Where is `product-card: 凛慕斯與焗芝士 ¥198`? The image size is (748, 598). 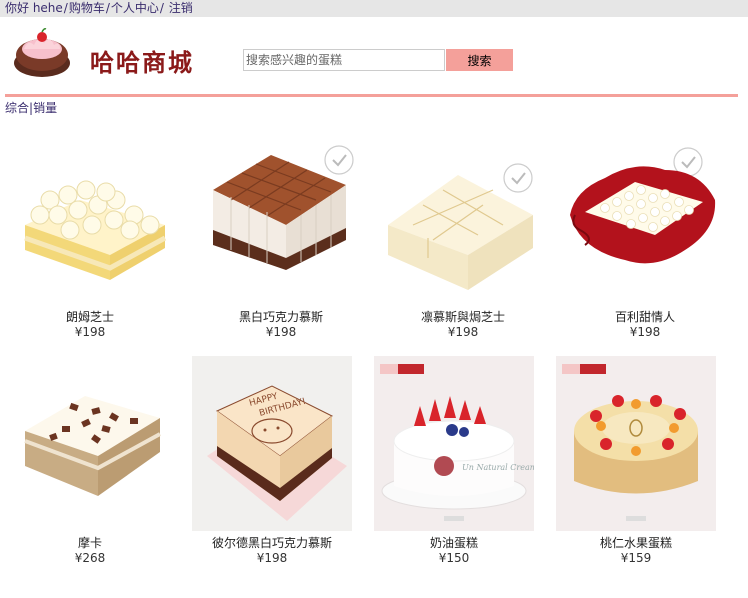 product-card: 凛慕斯與焗芝士 ¥198 is located at coordinates (463, 235).